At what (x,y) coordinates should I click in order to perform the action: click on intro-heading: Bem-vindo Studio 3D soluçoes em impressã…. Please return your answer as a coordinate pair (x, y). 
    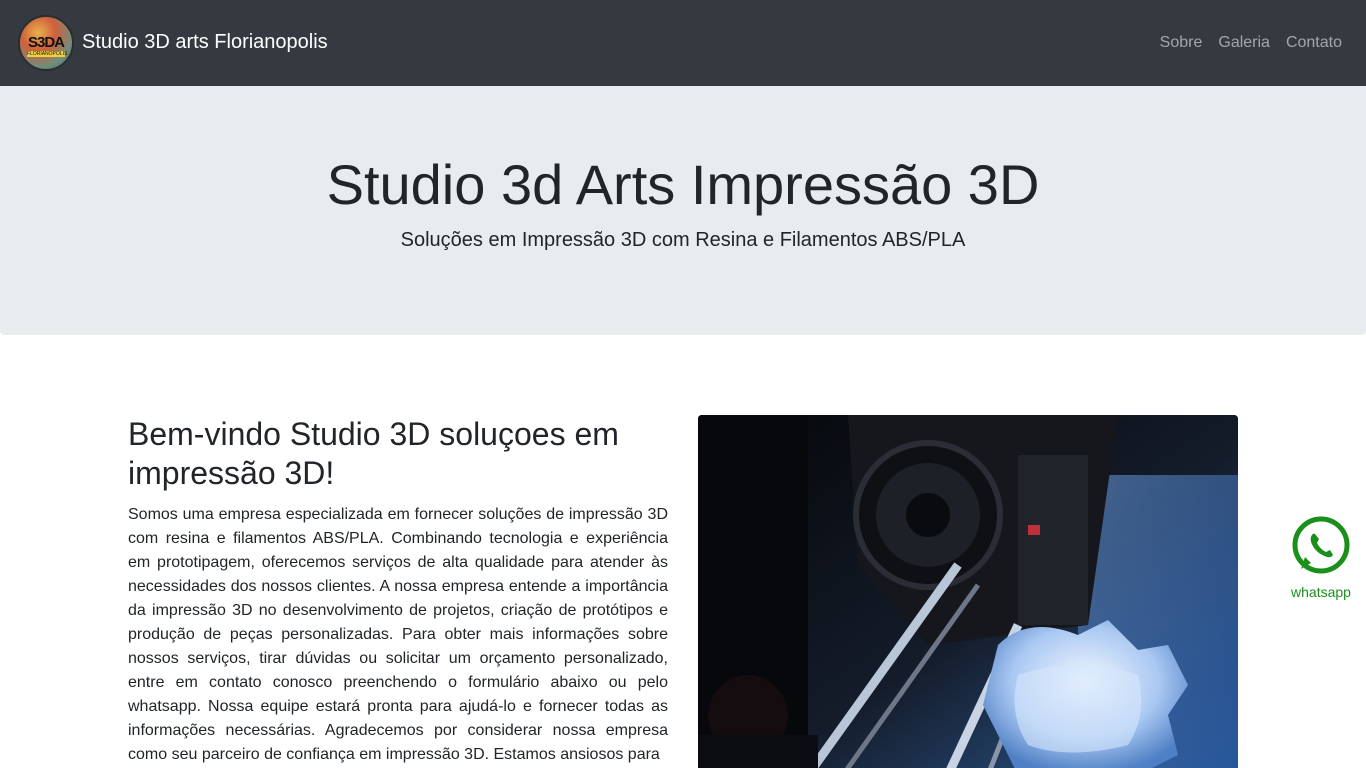
    Looking at the image, I should click on (373, 453).